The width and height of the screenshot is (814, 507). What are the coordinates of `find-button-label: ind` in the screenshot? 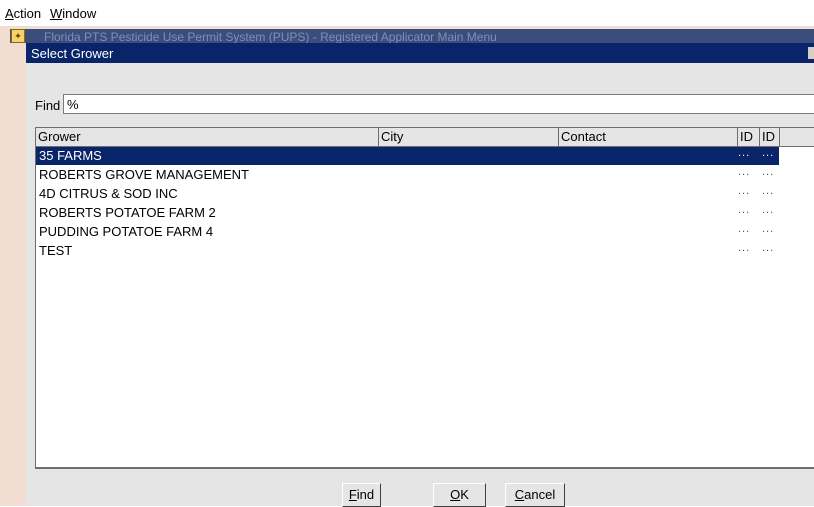 It's located at (365, 494).